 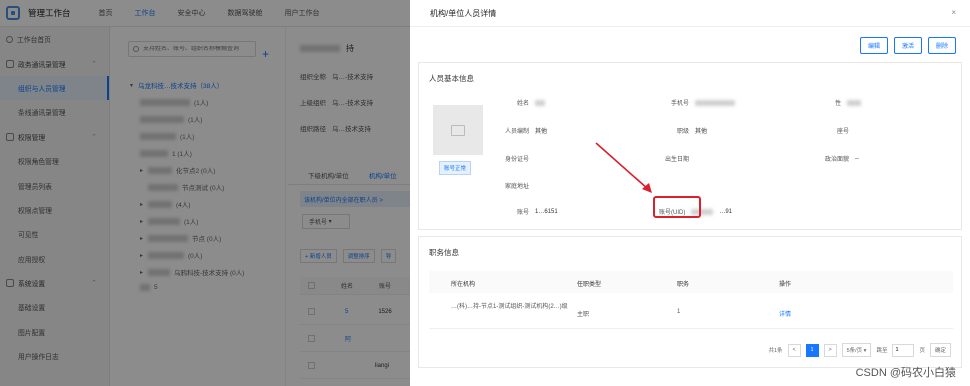 I want to click on watermark: CSDN @码农小白猿, so click(x=905, y=373).